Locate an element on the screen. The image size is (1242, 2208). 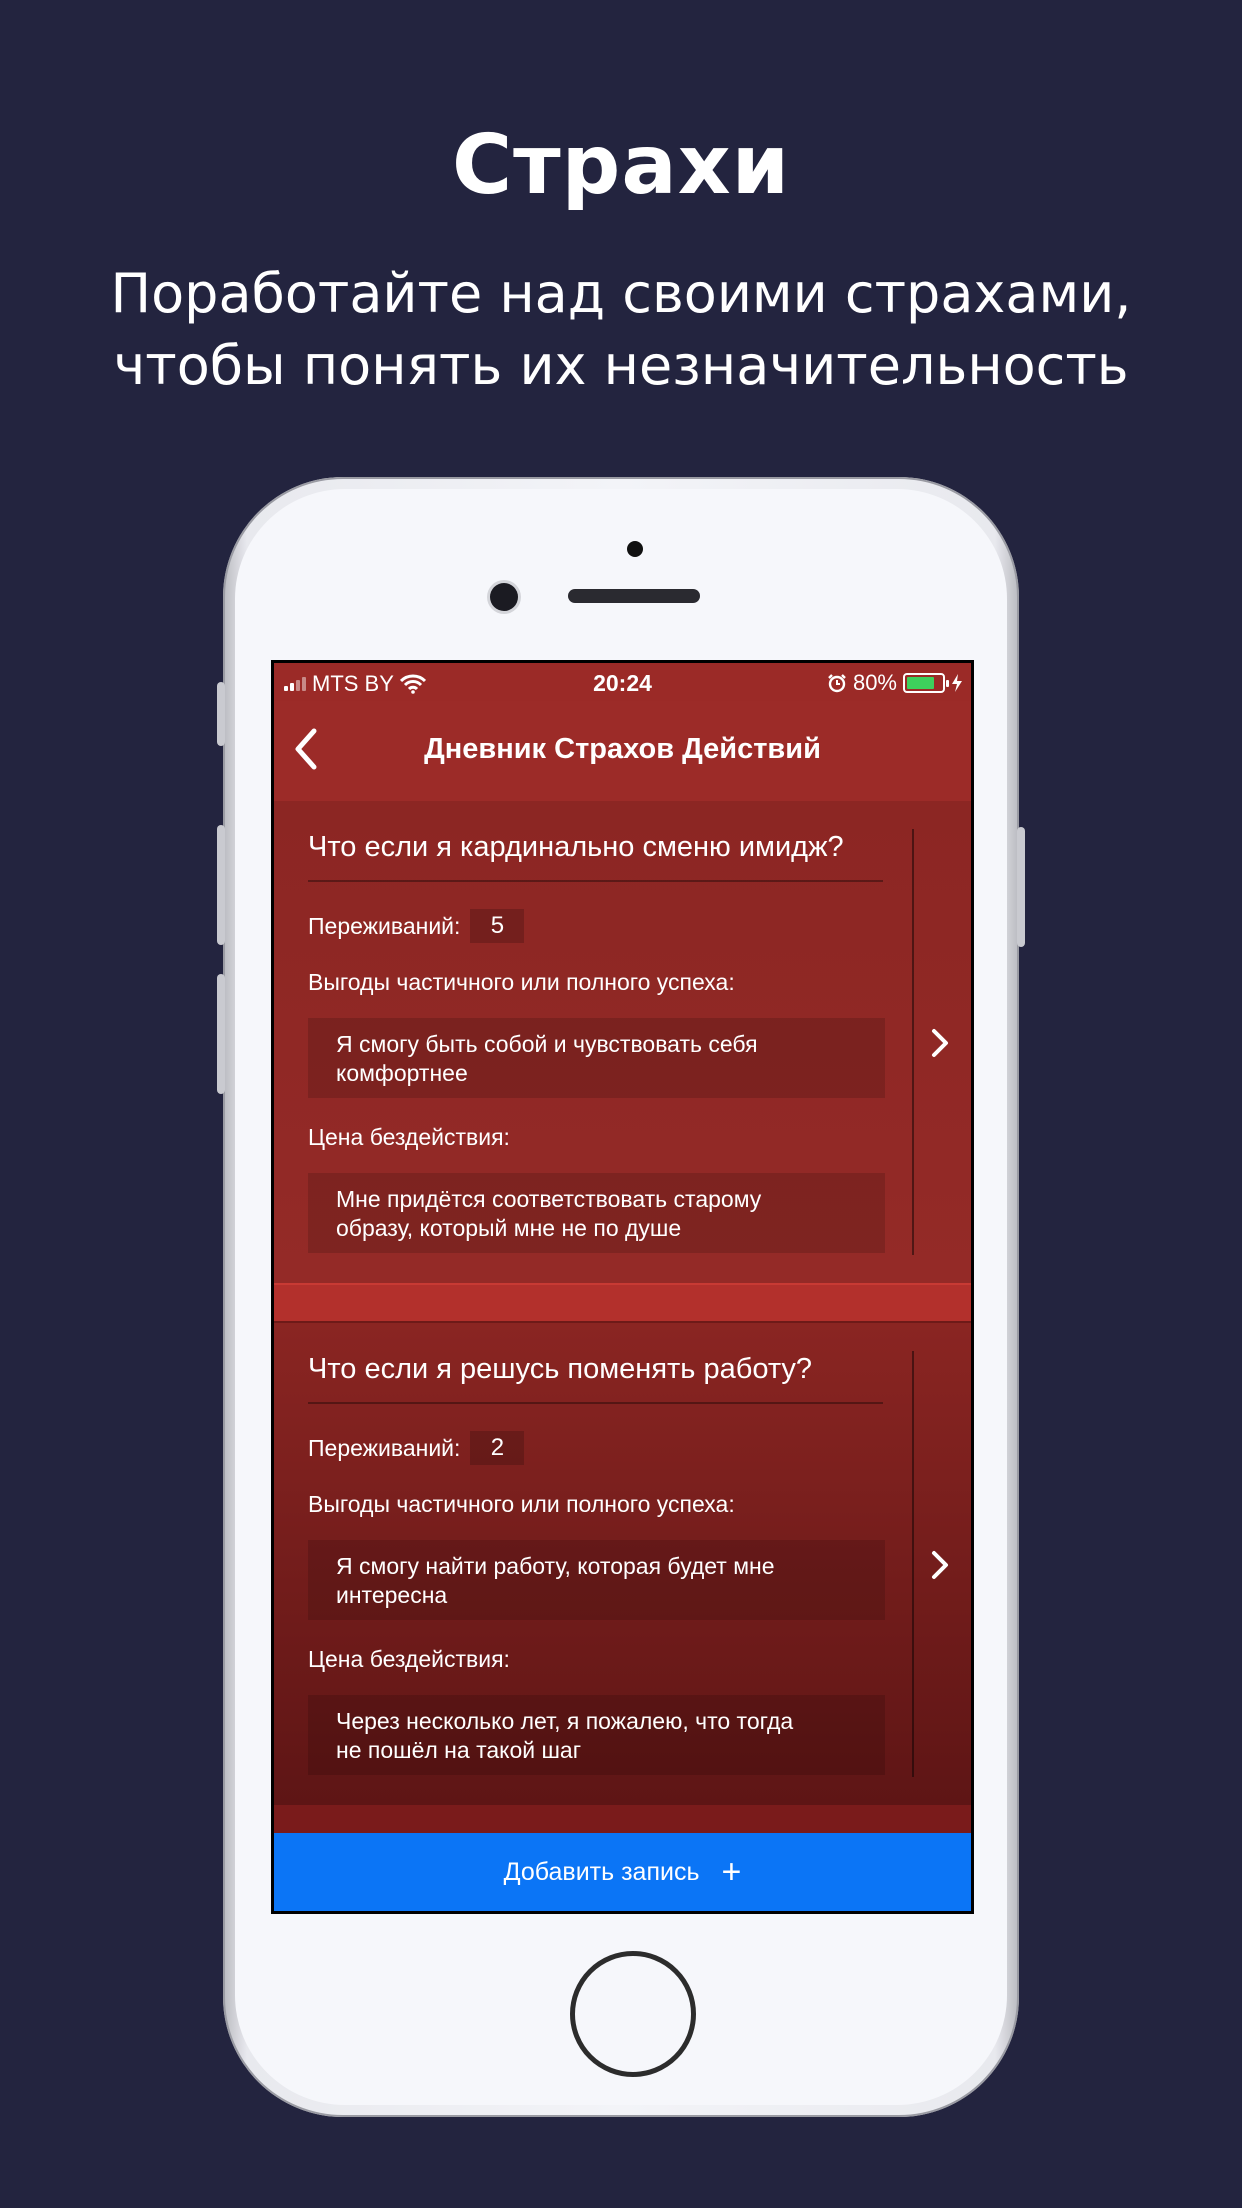
promo-subtitle-line-2: чтобы понять их незначительность is located at coordinates (621, 365).